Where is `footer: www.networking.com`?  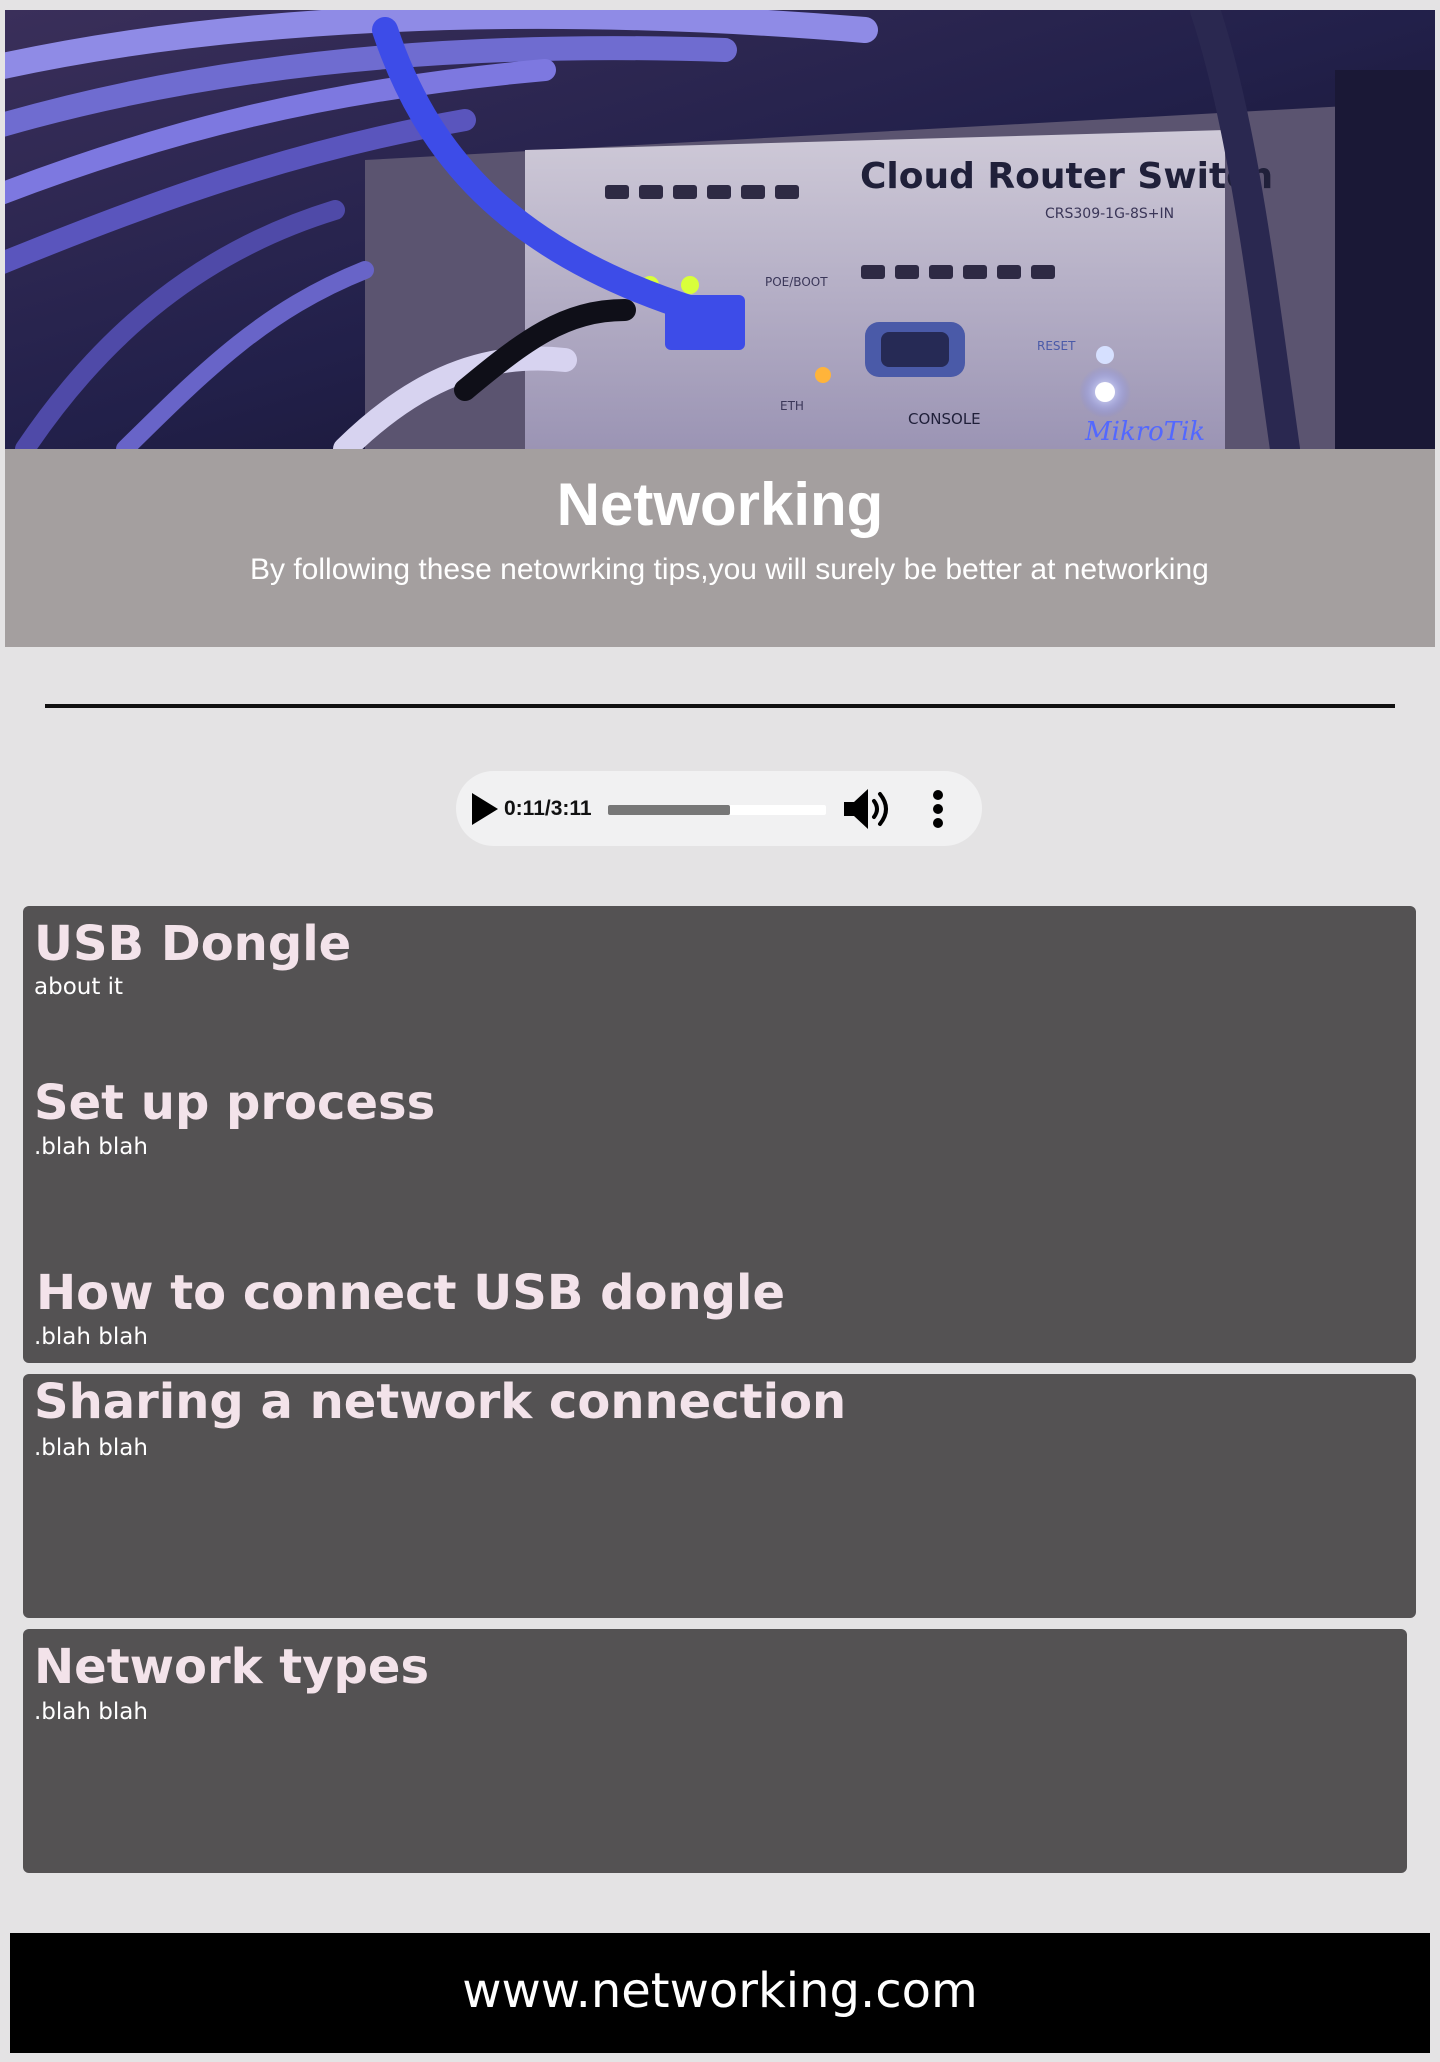
footer: www.networking.com is located at coordinates (720, 1993).